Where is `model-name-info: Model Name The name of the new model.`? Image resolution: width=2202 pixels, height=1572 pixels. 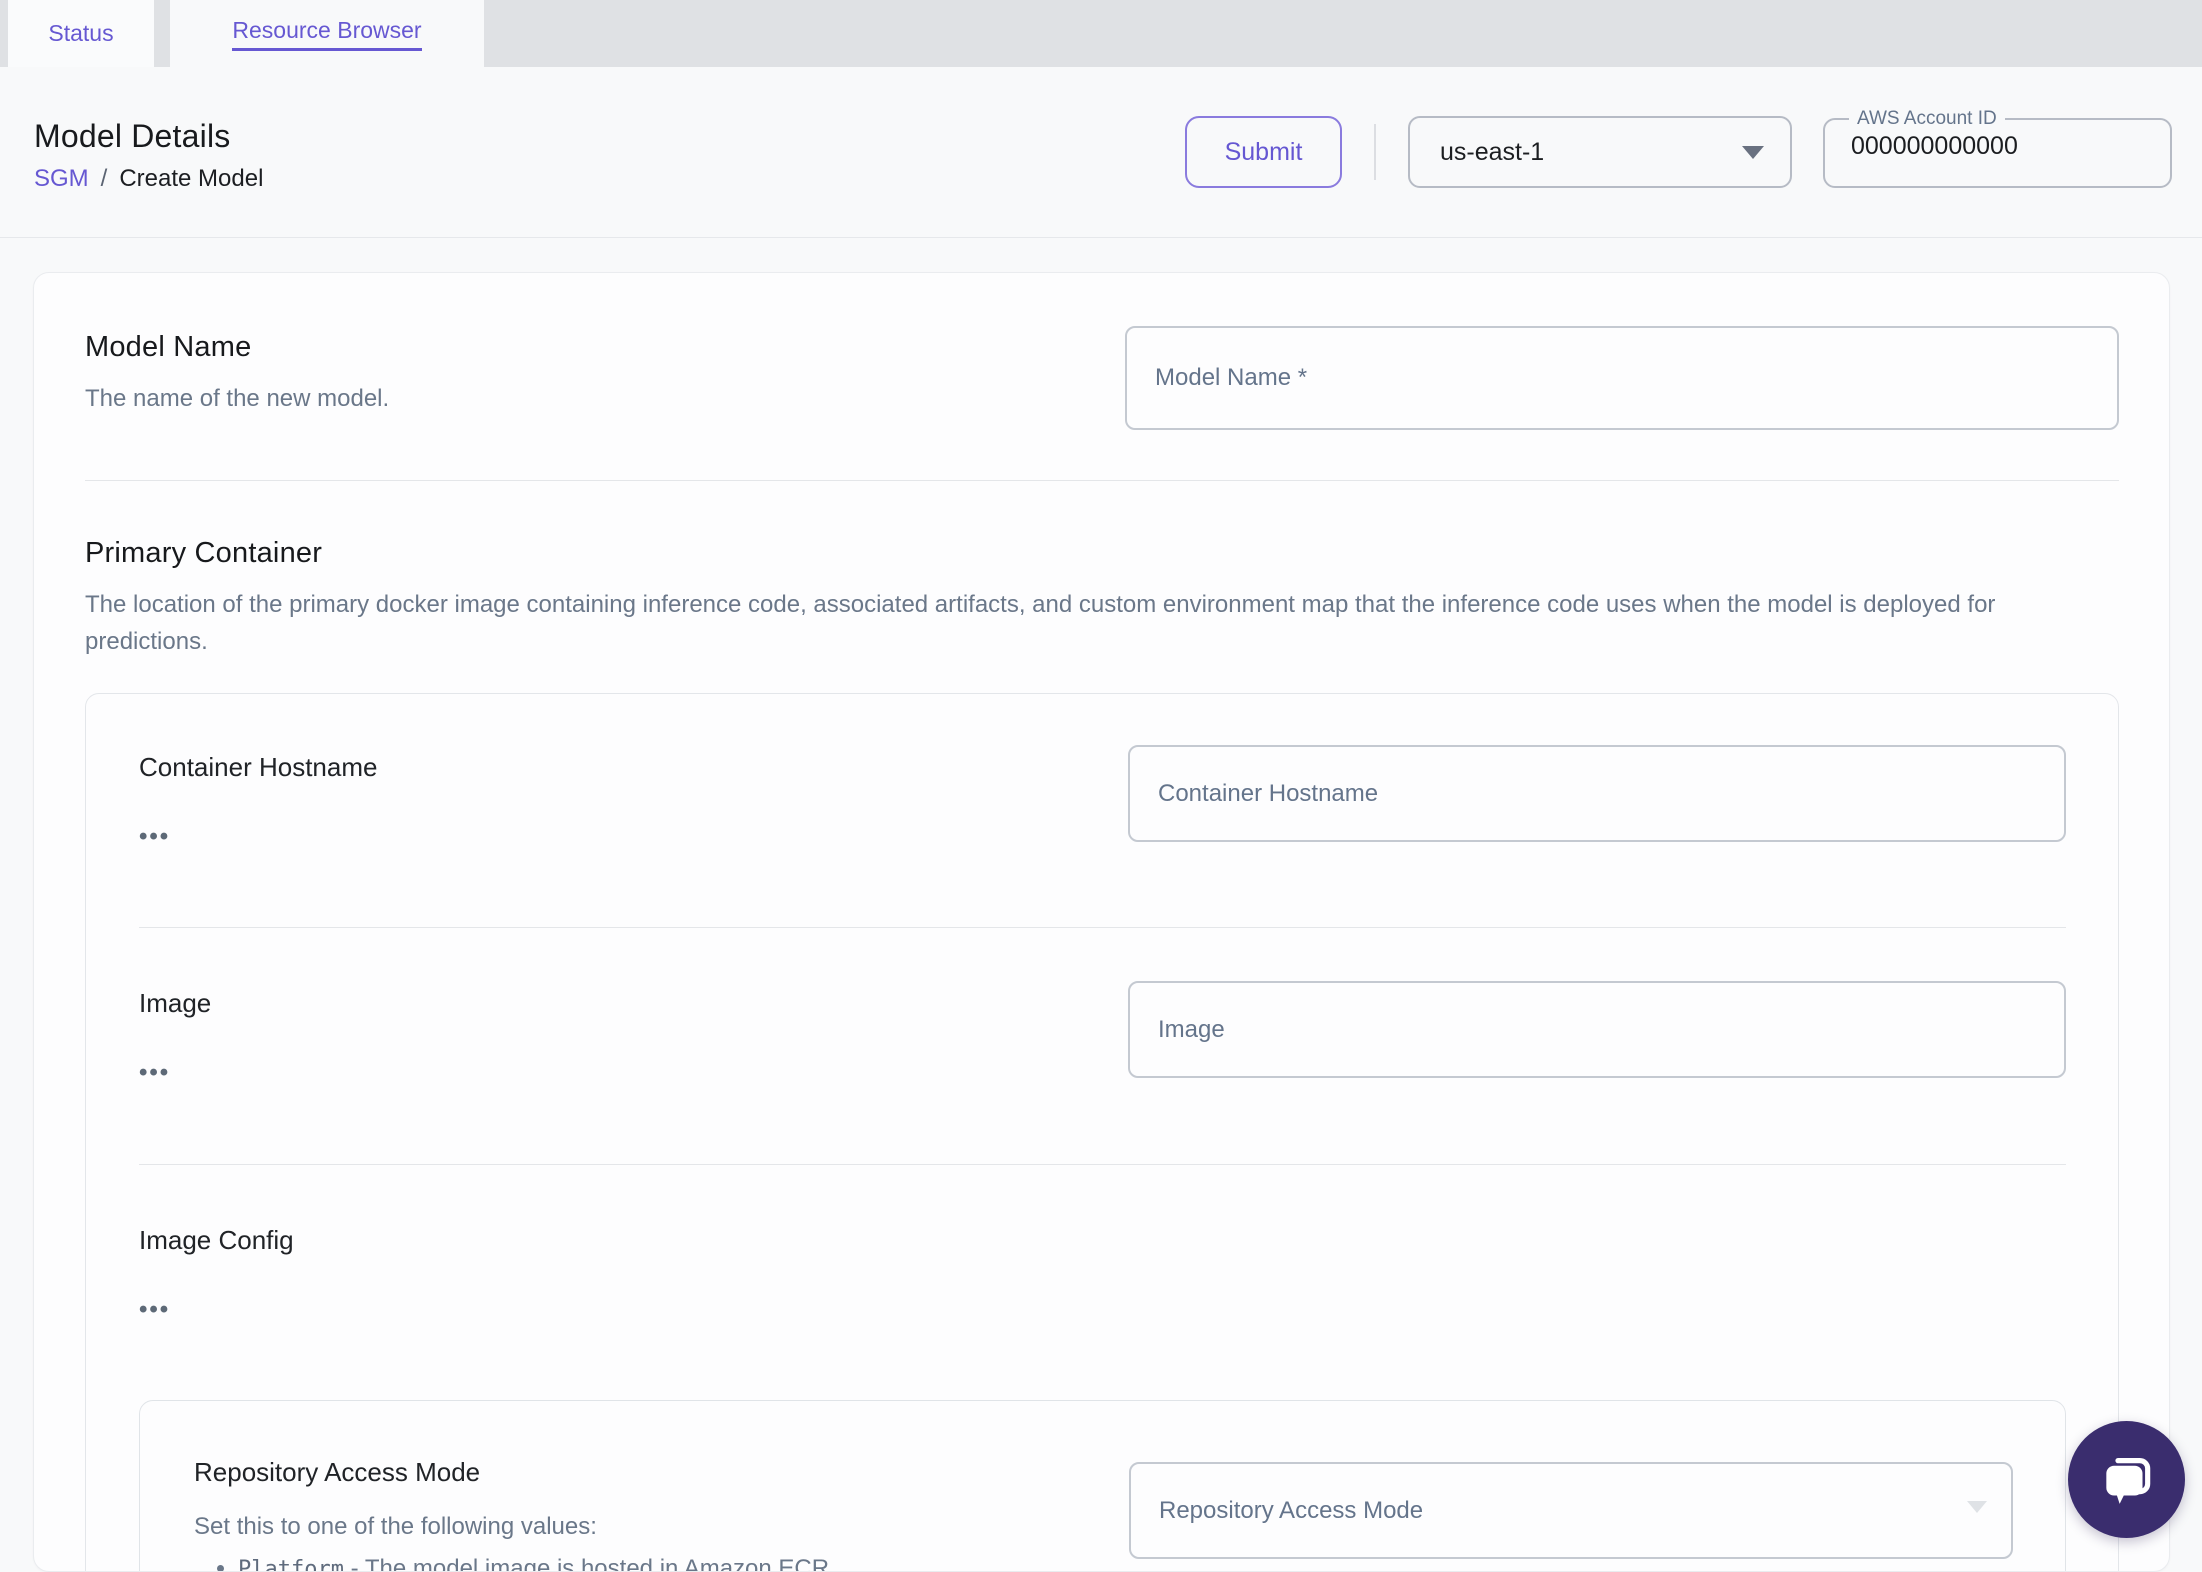 model-name-info: Model Name The name of the new model. is located at coordinates (237, 374).